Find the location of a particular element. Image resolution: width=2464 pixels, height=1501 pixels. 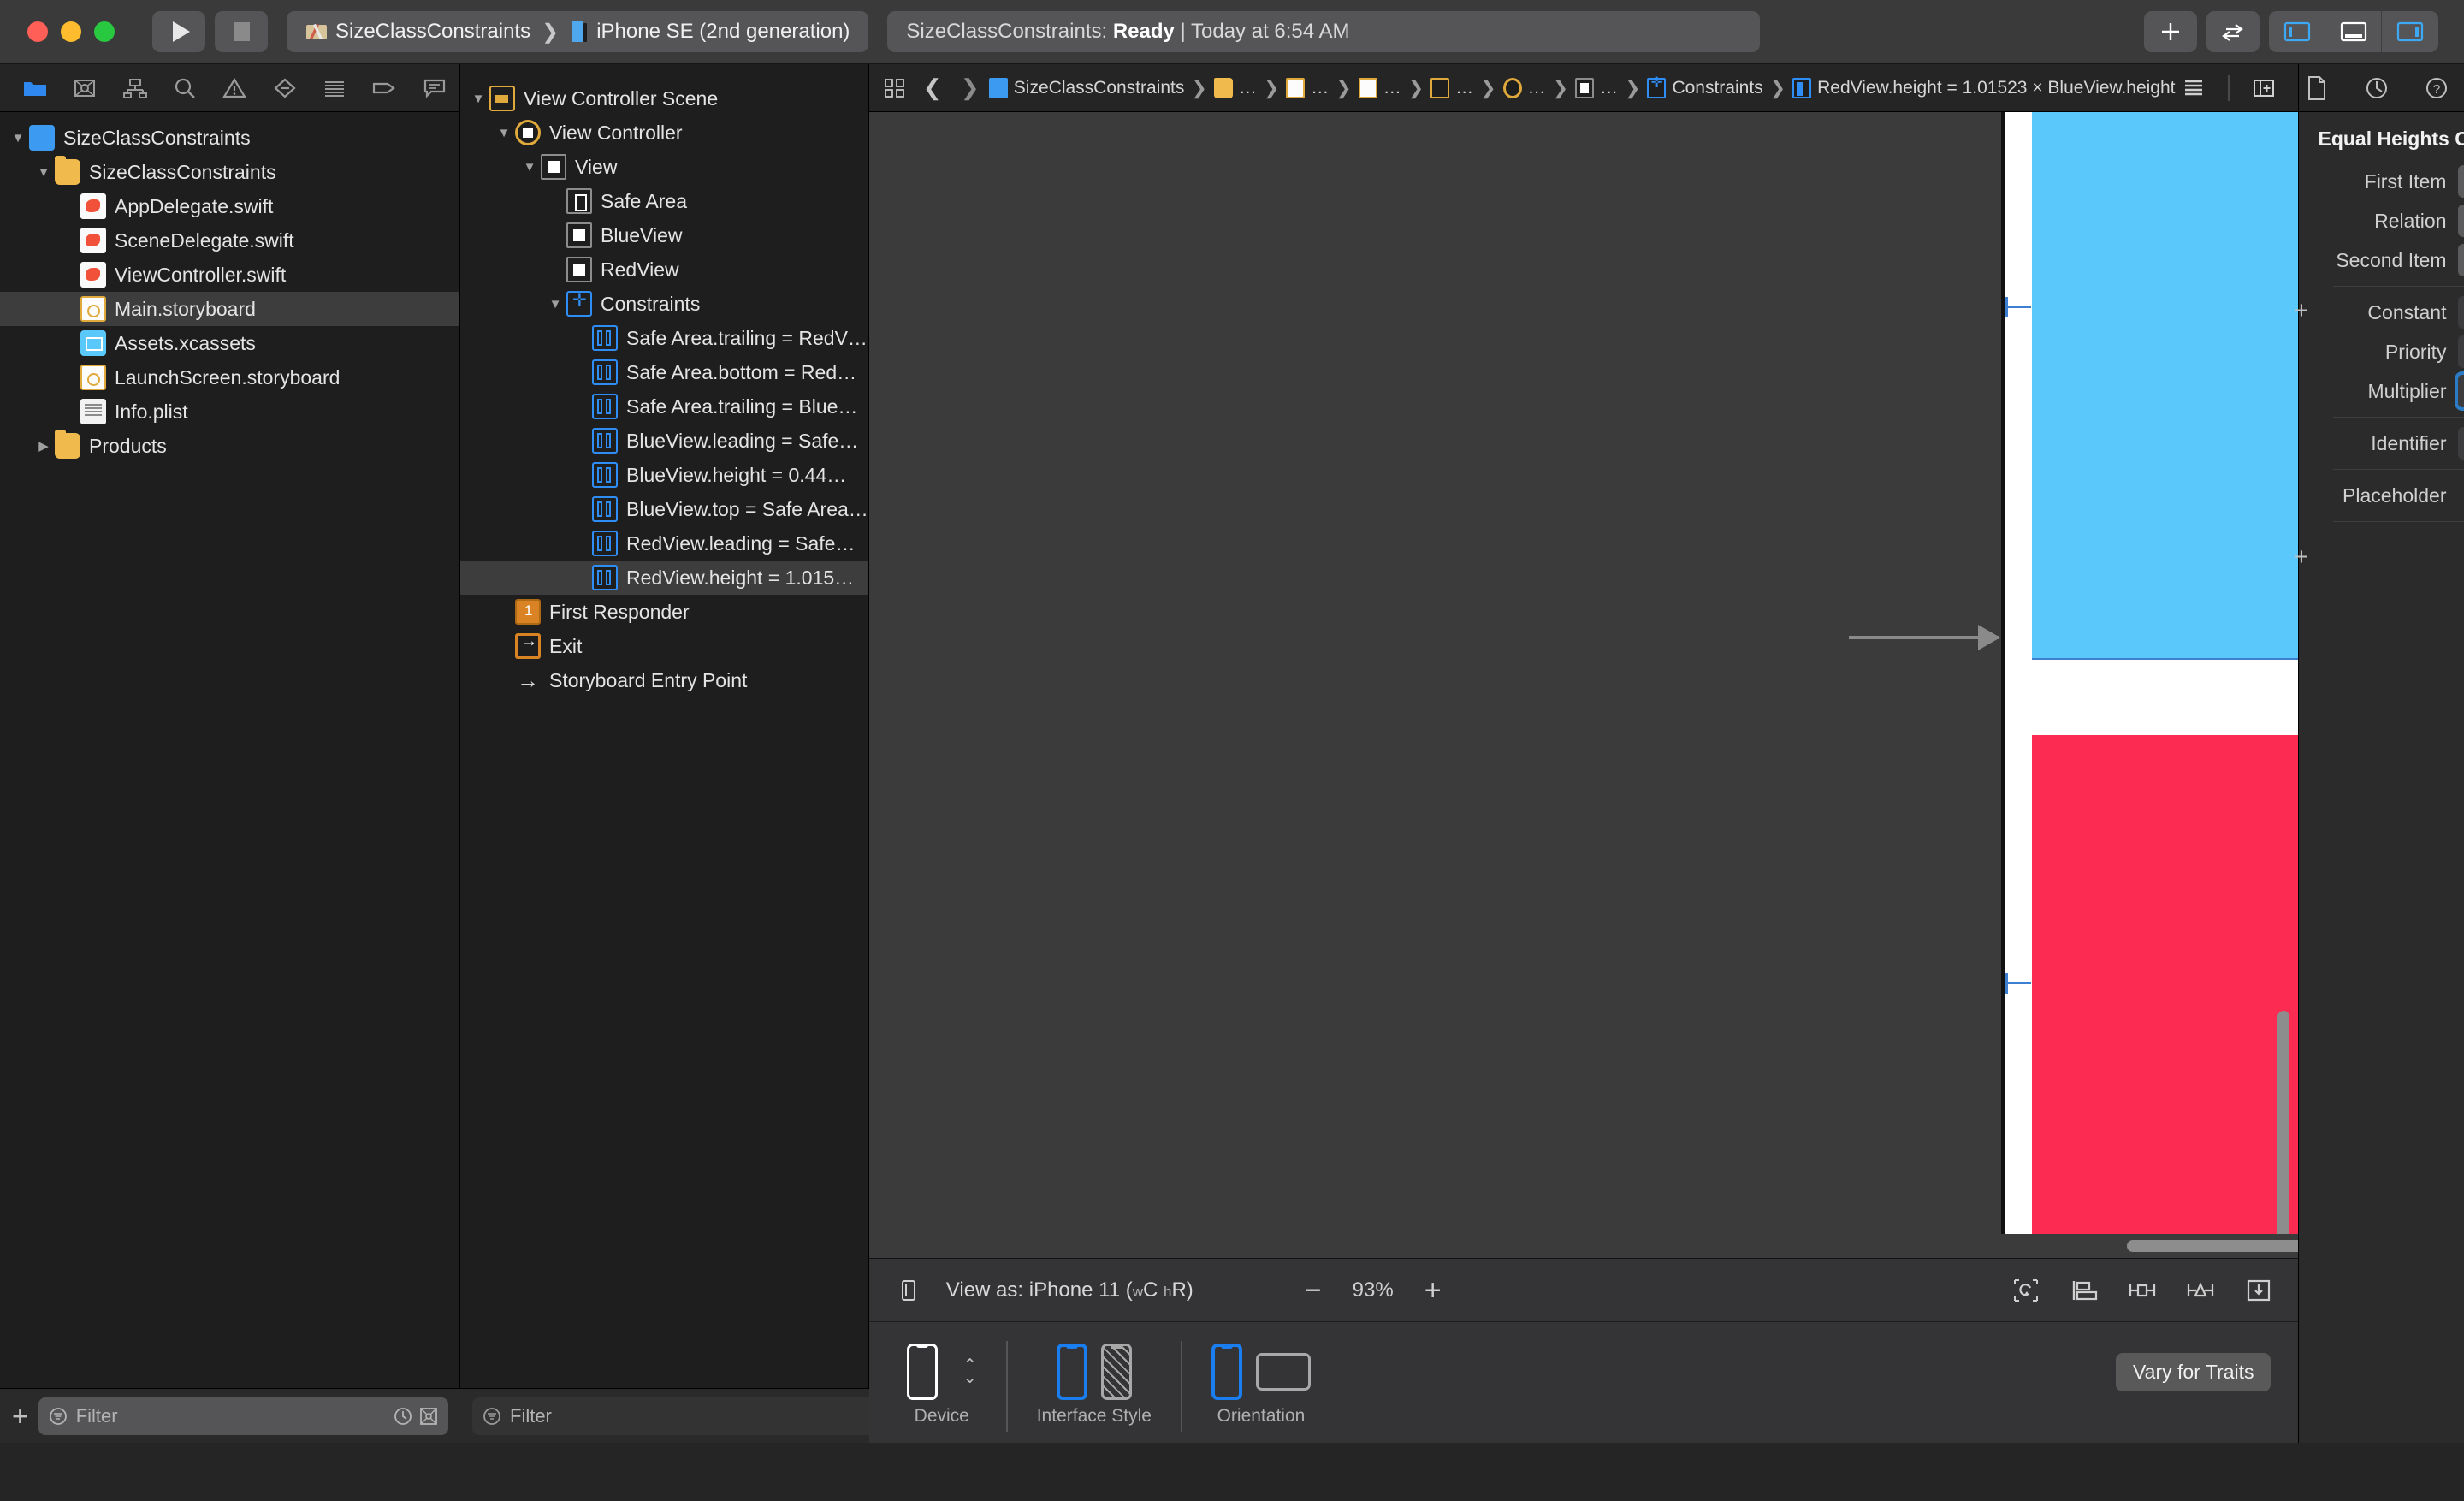

dark-mode-icon is located at coordinates (1116, 1372).